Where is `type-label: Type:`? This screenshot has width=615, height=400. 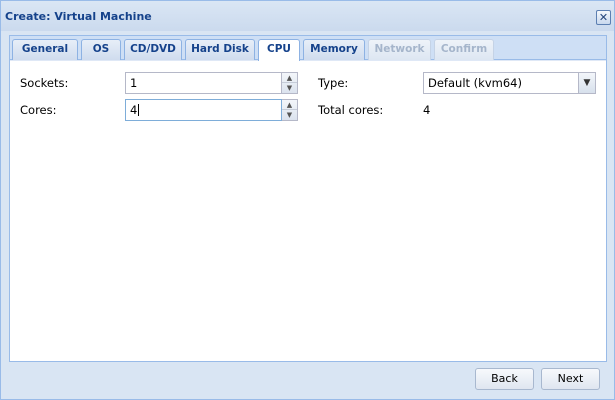
type-label: Type: is located at coordinates (333, 83).